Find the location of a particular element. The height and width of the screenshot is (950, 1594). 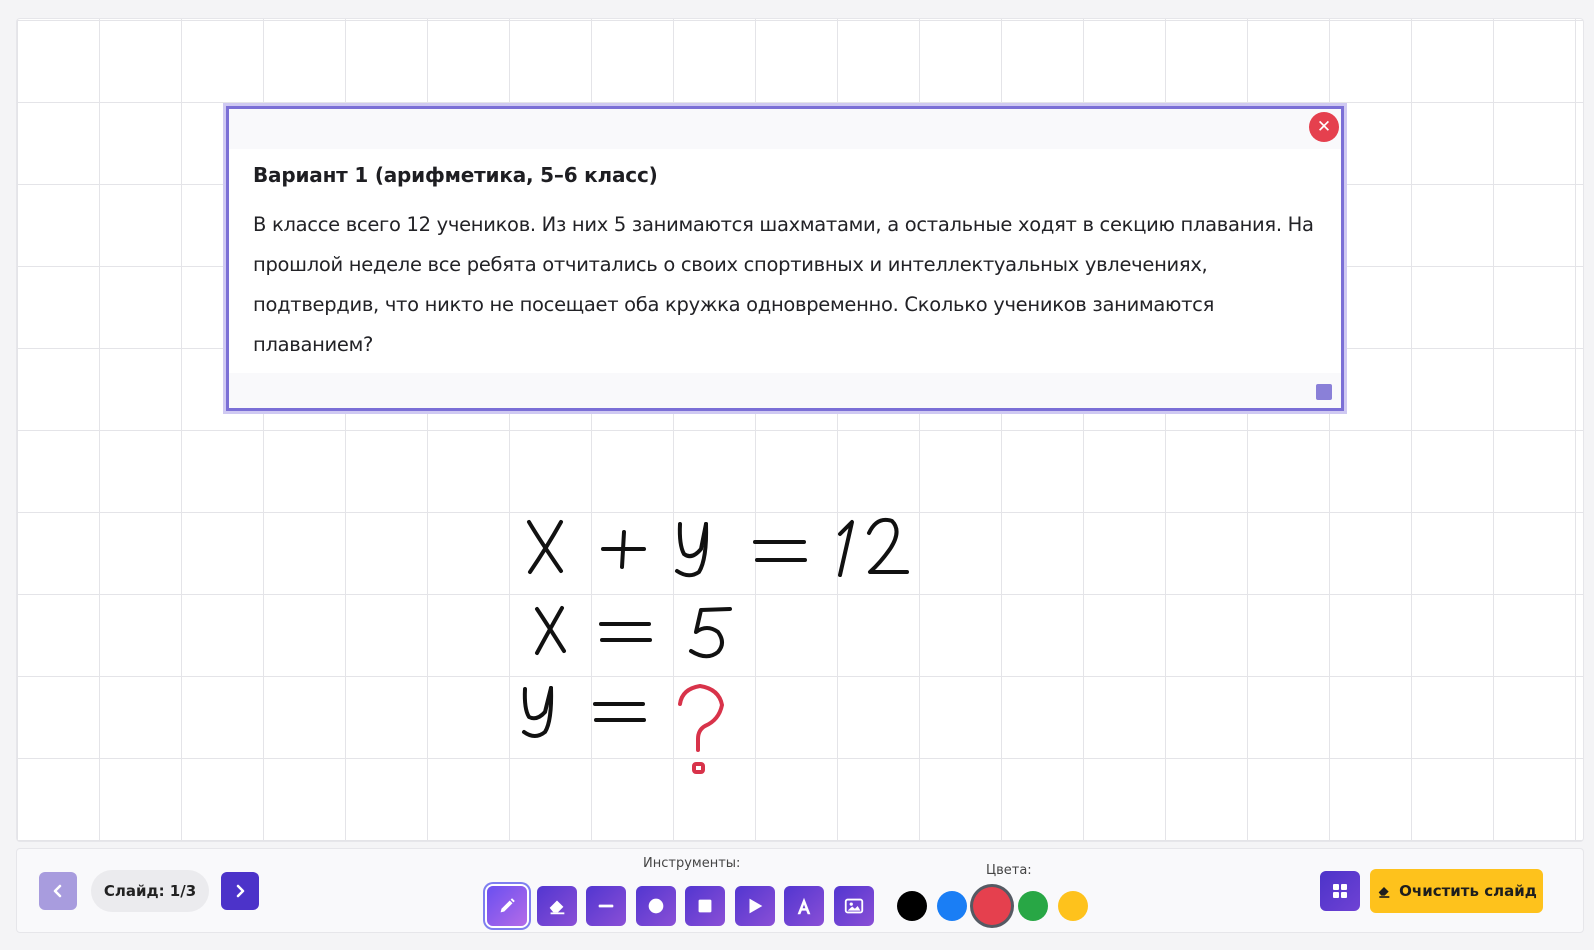

grid-toggle-button is located at coordinates (1340, 891).